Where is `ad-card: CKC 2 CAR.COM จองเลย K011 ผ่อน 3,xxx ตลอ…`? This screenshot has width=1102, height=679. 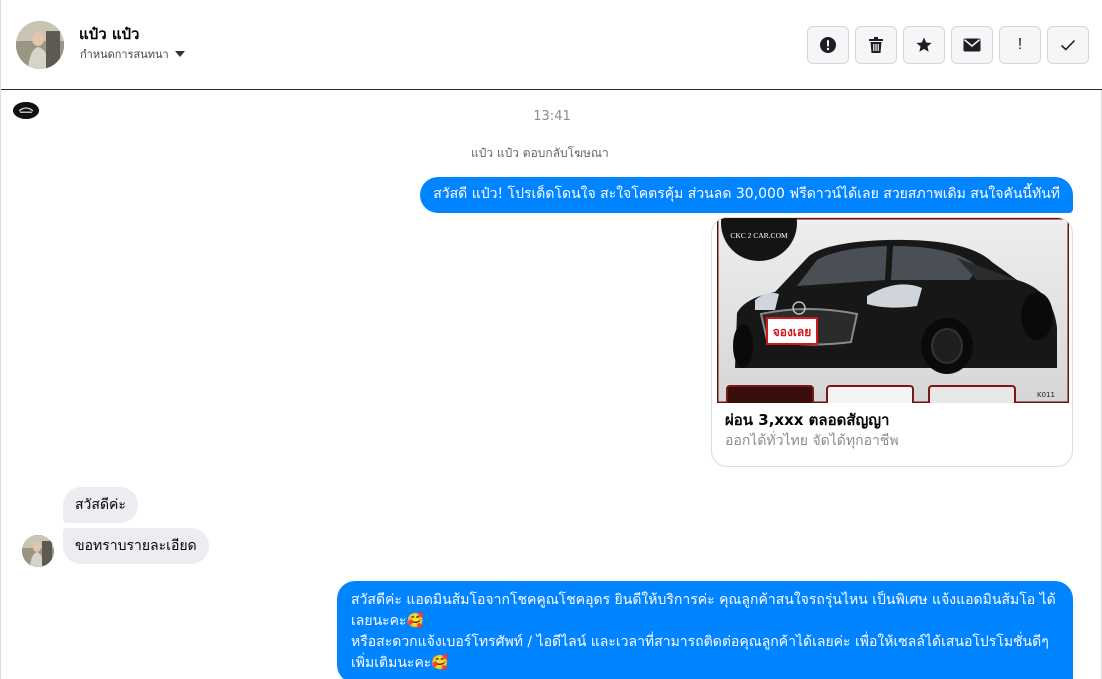 ad-card: CKC 2 CAR.COM จองเลย K011 ผ่อน 3,xxx ตลอ… is located at coordinates (892, 342).